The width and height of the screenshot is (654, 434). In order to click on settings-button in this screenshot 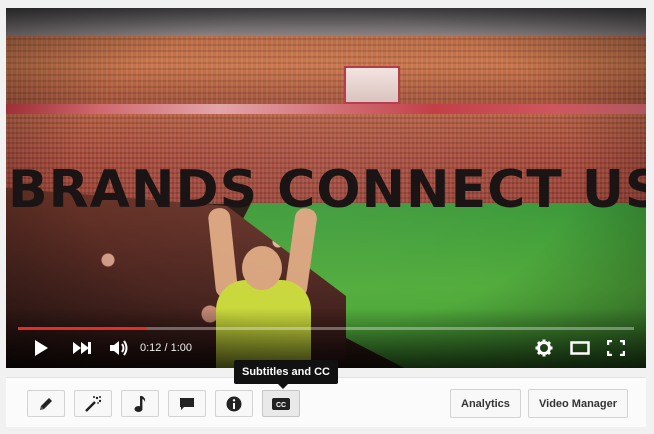, I will do `click(544, 348)`.